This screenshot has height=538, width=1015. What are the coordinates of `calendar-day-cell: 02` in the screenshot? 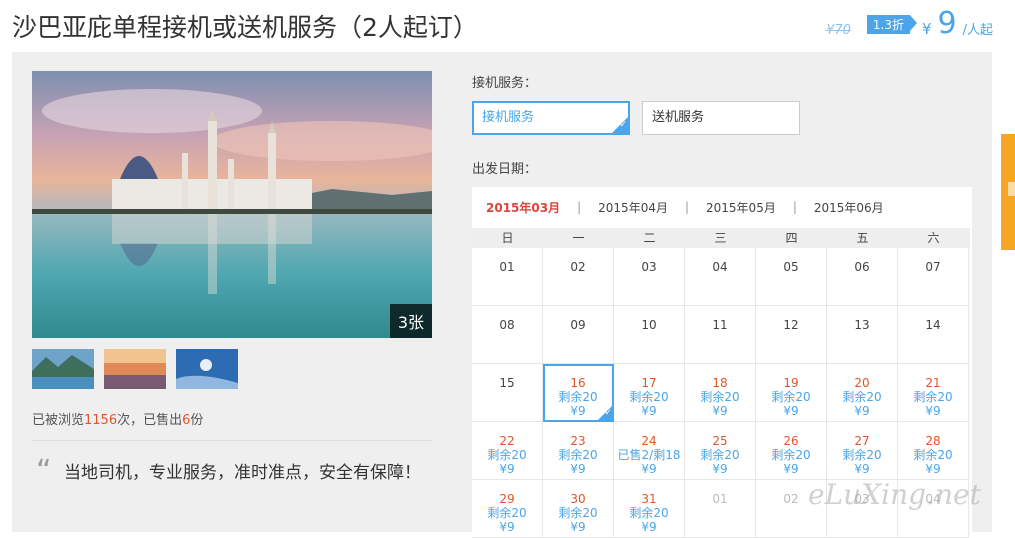 It's located at (578, 277).